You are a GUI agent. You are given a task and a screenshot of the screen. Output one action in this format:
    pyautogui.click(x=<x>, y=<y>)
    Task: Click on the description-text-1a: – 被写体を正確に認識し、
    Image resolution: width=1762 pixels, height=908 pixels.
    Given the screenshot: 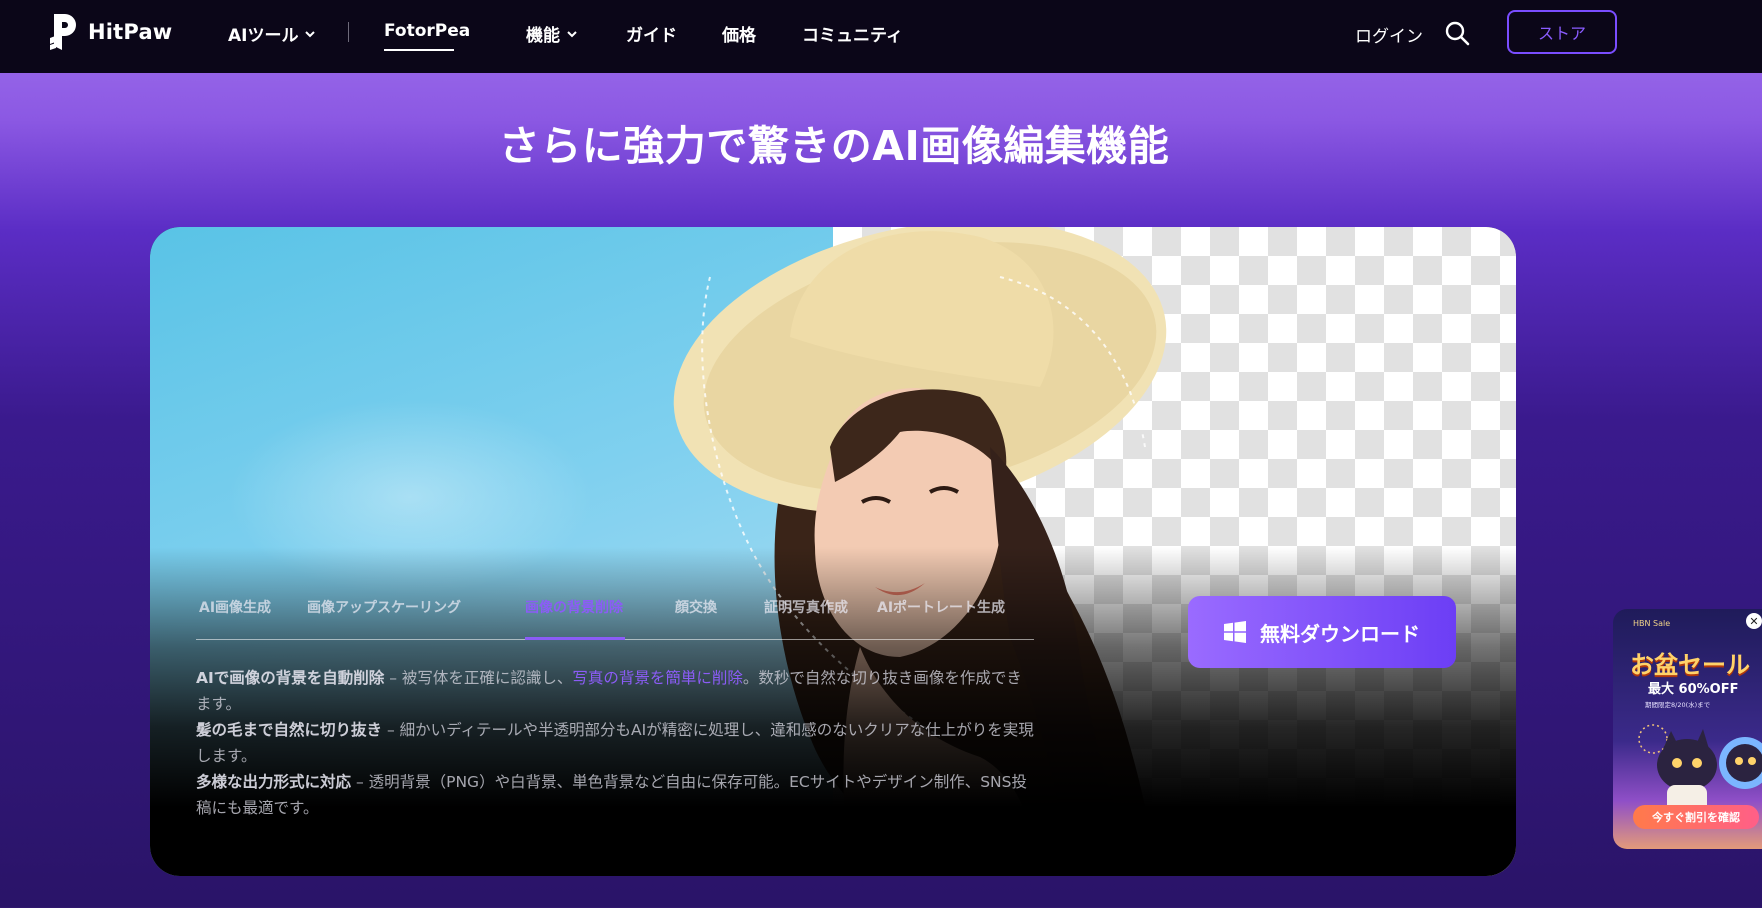 What is the action you would take?
    pyautogui.click(x=478, y=678)
    